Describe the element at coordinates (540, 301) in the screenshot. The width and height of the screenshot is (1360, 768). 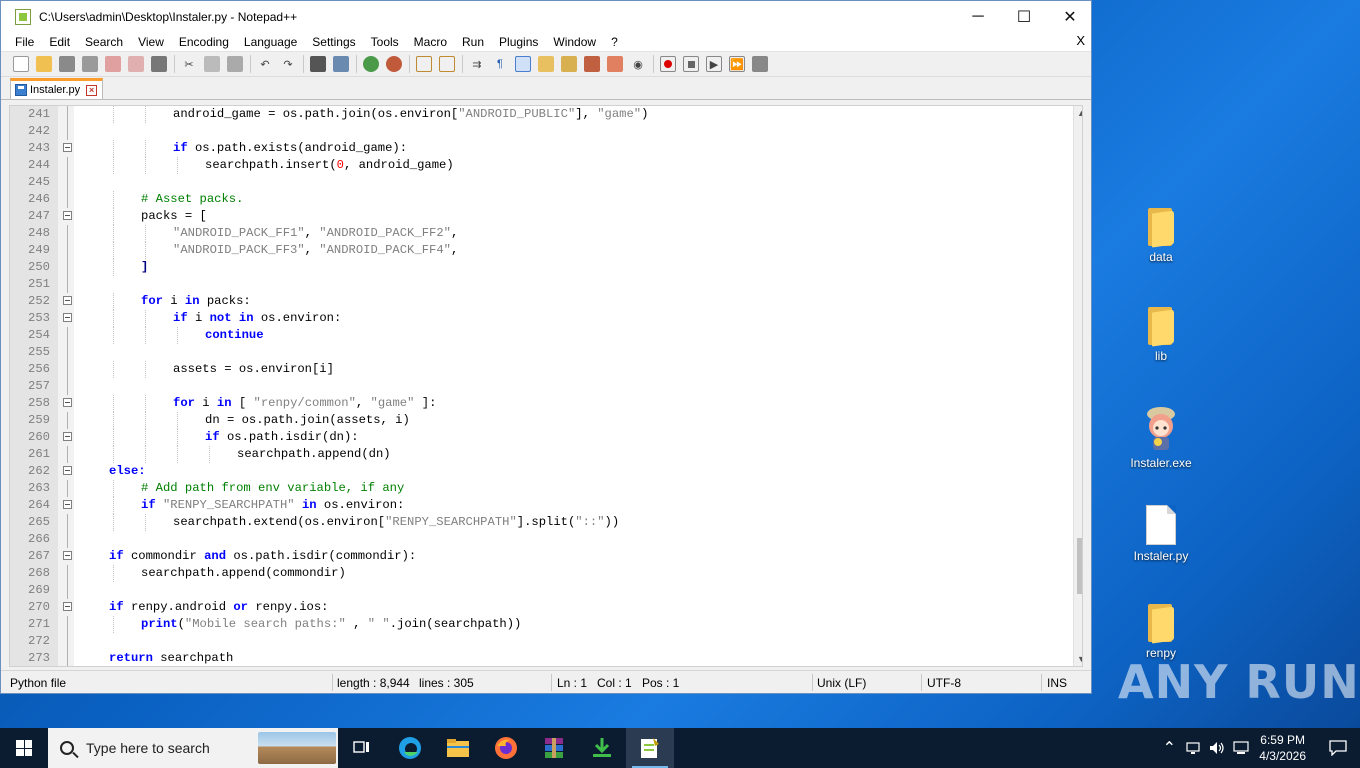
I see `code-line: 252 for i in packs:` at that location.